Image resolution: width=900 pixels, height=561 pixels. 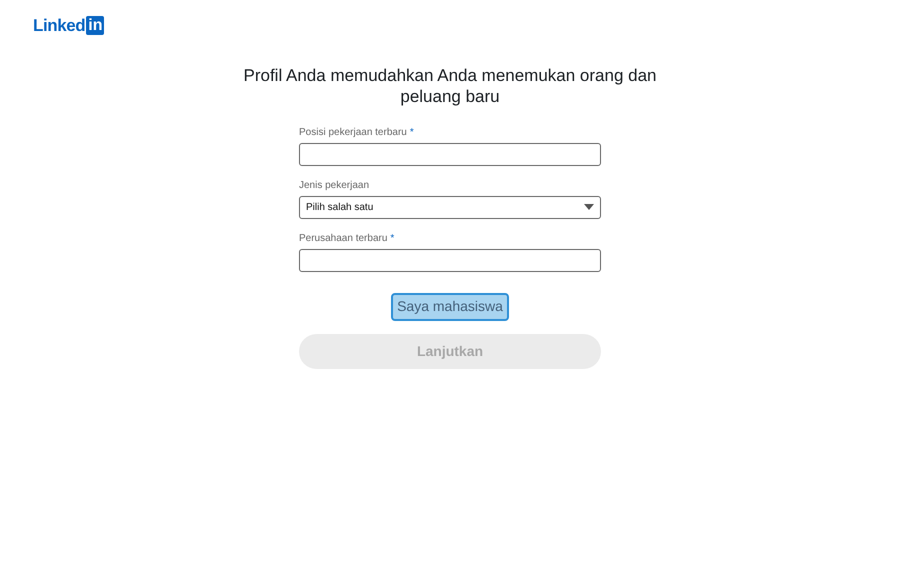 I want to click on heading: Profil Anda memudahkan Anda menemukan orang dan peluang baru, so click(x=450, y=85).